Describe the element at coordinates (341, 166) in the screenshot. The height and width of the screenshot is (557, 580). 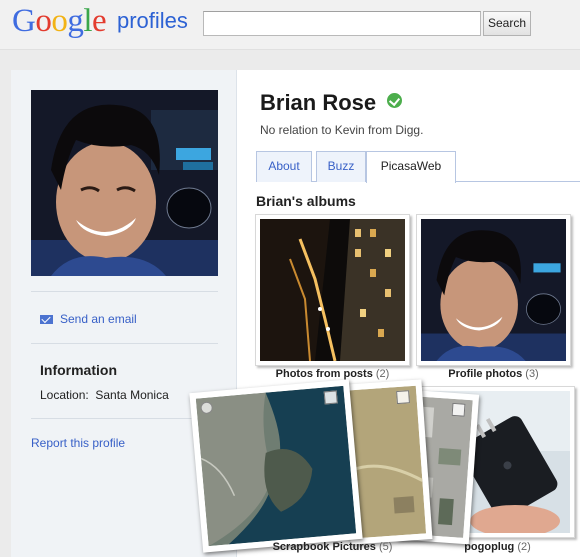
I see `tab-buzz: Buzz` at that location.